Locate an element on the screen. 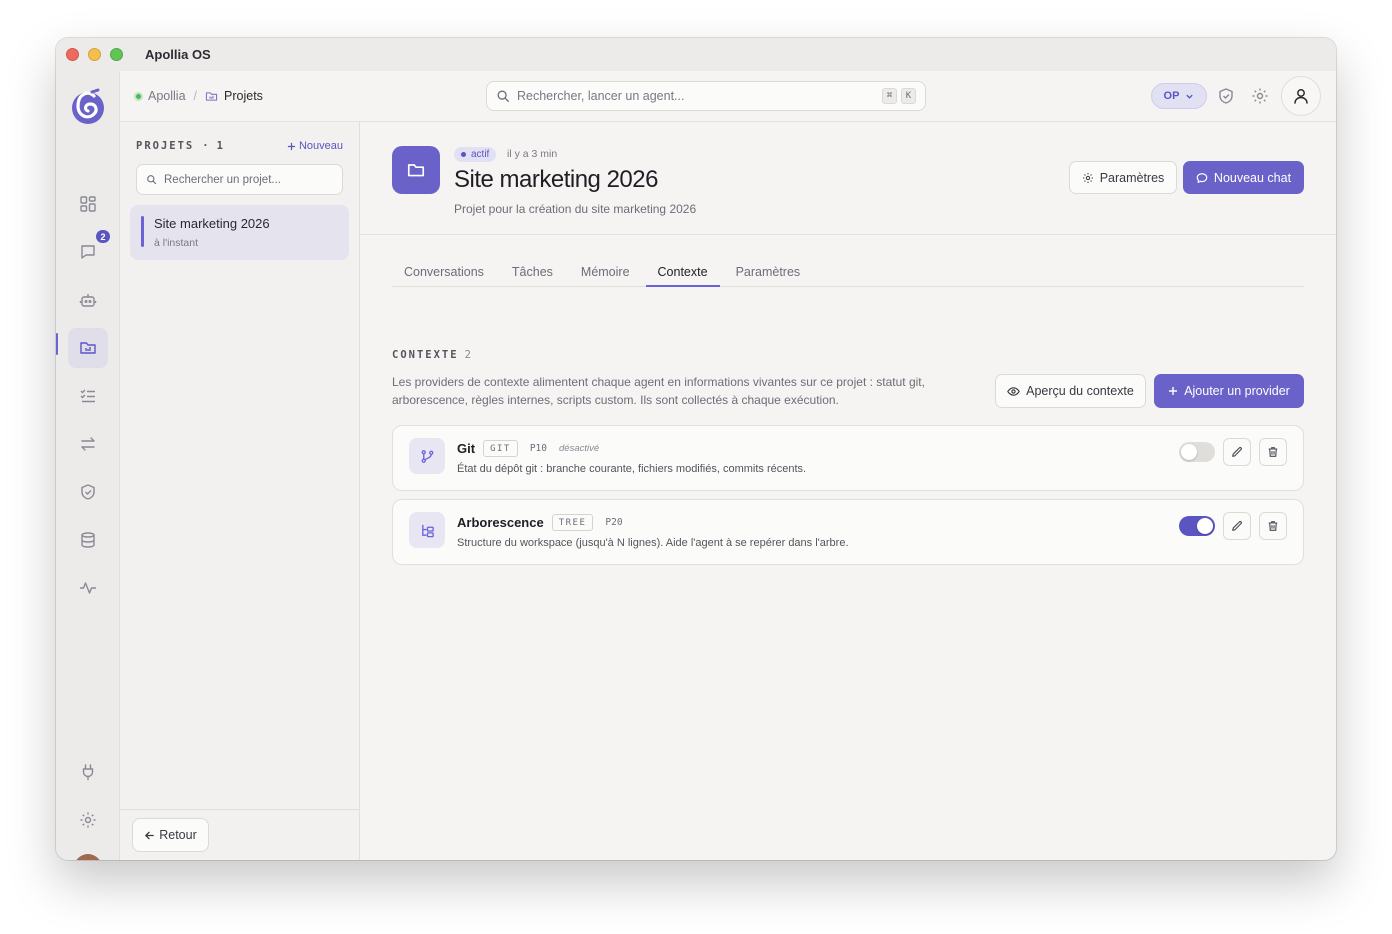 This screenshot has width=1392, height=934. new-chat-button: Nouveau chat is located at coordinates (1243, 177).